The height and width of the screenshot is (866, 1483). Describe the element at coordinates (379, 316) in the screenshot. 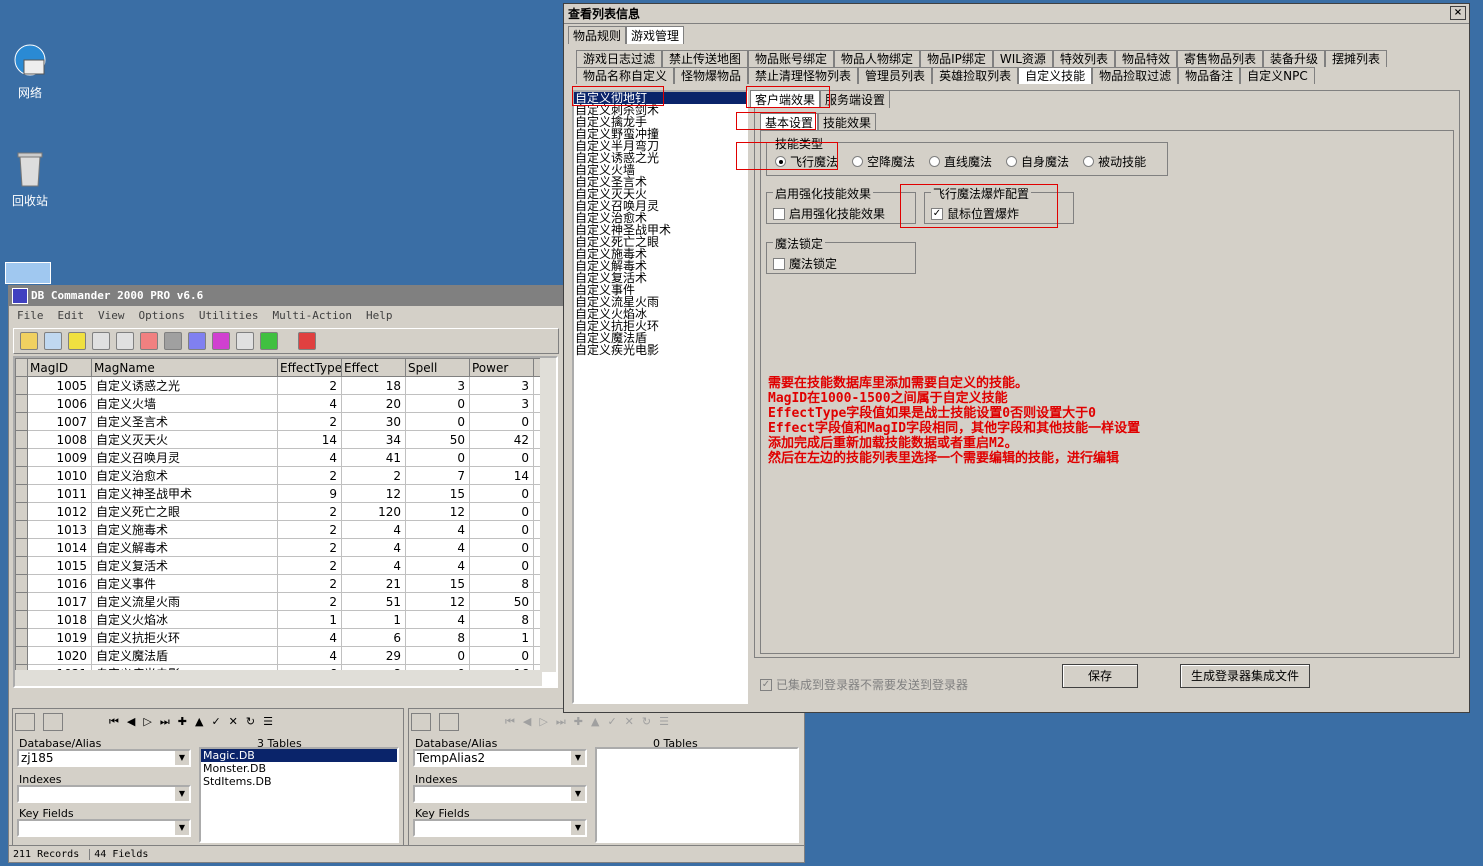

I see `menu-help: Help` at that location.